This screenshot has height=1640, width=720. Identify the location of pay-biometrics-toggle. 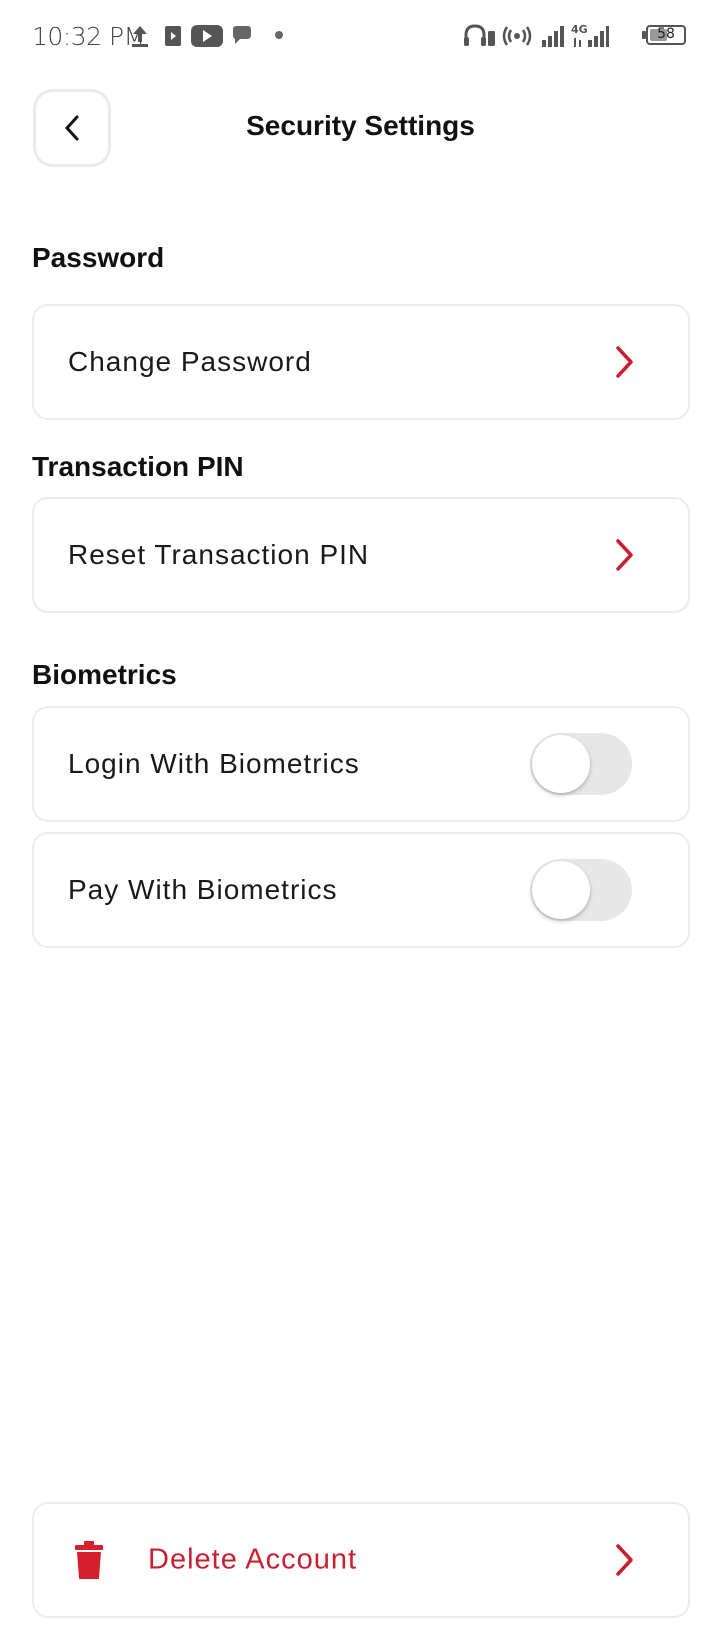
(581, 890).